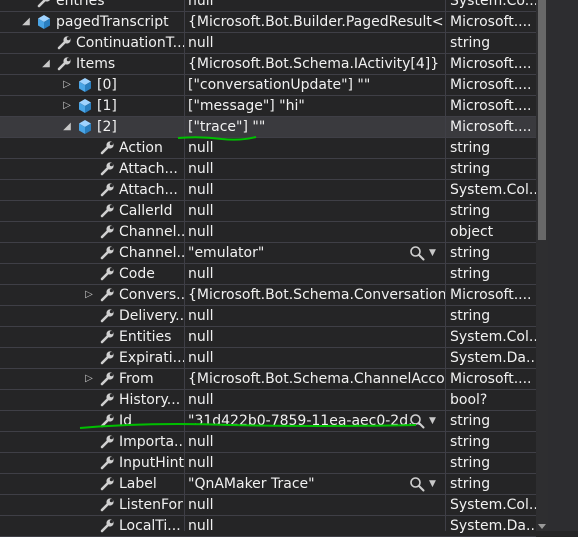 This screenshot has height=537, width=578. Describe the element at coordinates (315, 106) in the screenshot. I see `value-cell: ["message"] "hi"` at that location.